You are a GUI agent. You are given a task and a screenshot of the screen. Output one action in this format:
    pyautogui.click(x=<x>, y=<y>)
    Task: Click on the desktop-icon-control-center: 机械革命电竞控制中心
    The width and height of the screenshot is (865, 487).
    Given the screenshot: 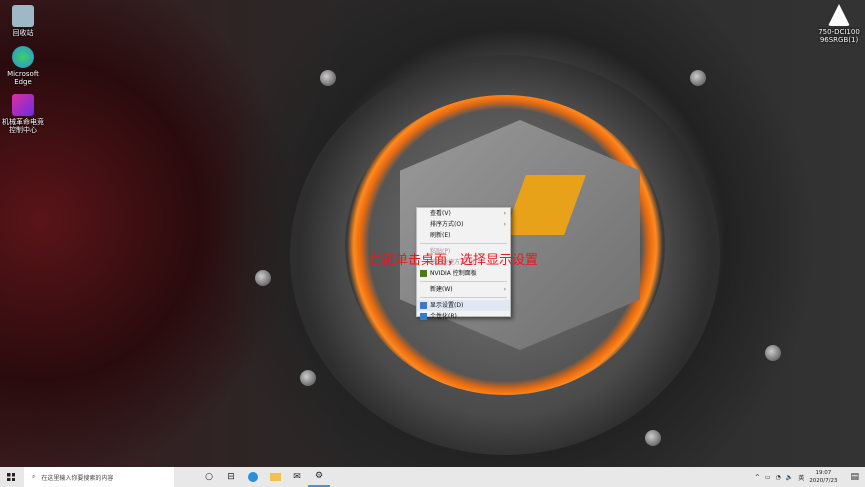 What is the action you would take?
    pyautogui.click(x=23, y=114)
    